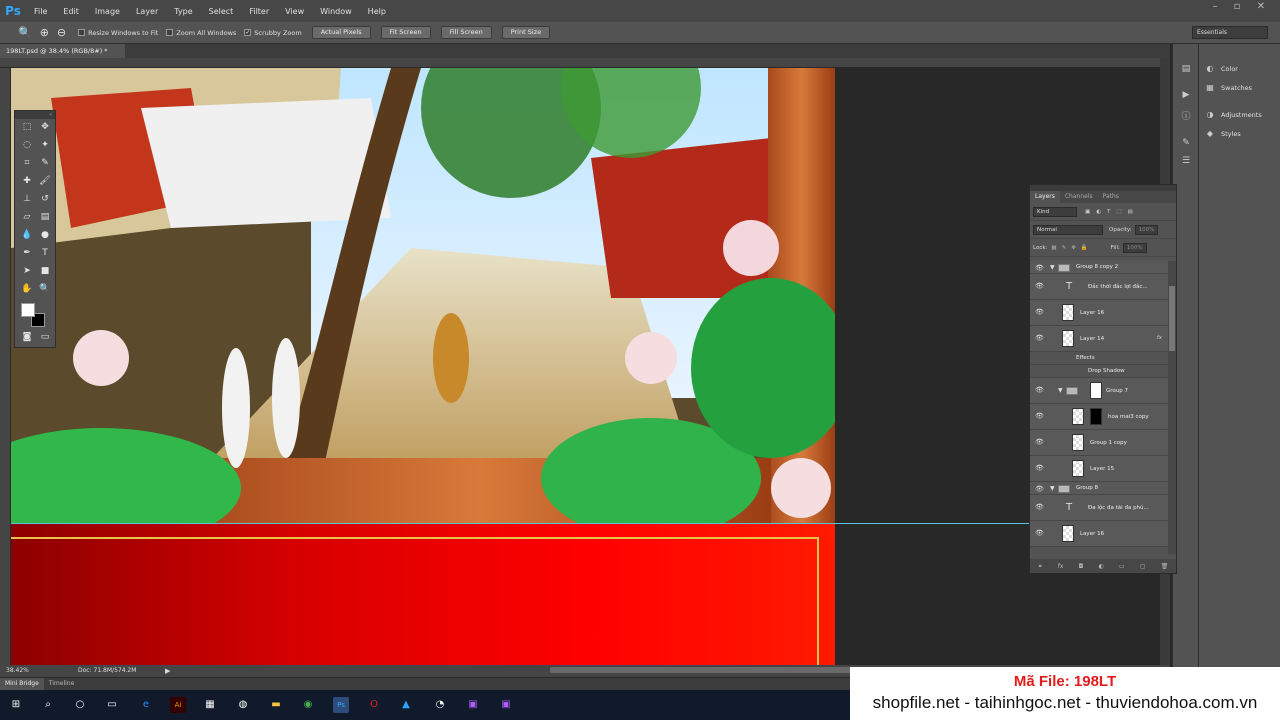 The image size is (1280, 720). Describe the element at coordinates (521, 523) in the screenshot. I see `horizontal-guide` at that location.